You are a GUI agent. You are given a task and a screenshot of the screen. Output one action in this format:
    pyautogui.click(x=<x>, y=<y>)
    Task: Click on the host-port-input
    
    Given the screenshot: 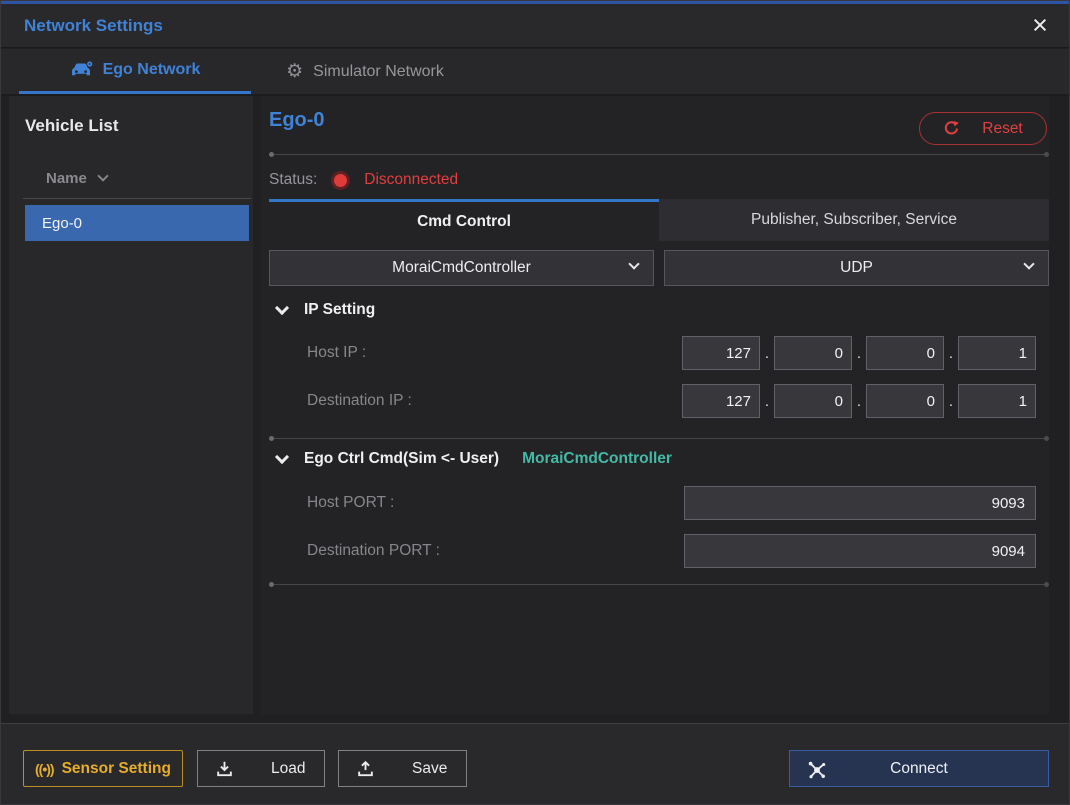 What is the action you would take?
    pyautogui.click(x=860, y=503)
    